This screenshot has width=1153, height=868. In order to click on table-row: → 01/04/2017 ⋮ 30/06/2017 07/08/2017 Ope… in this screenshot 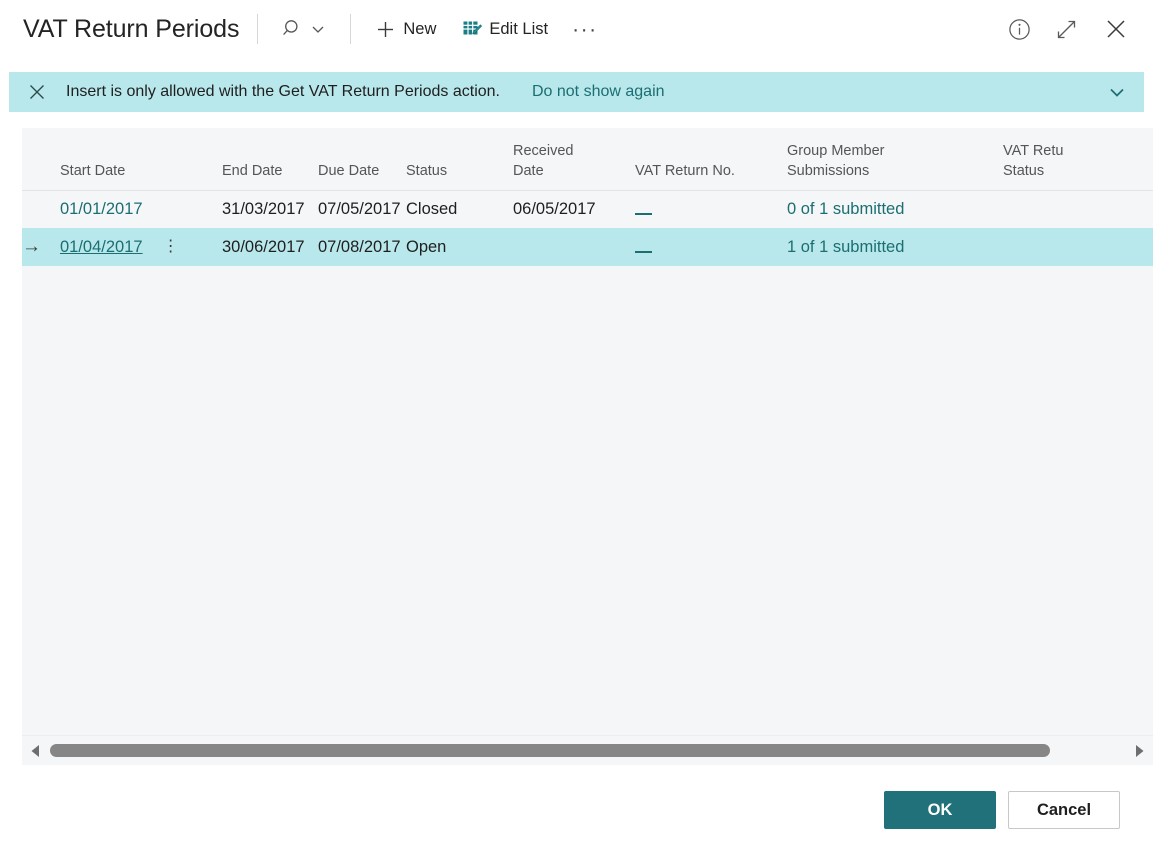, I will do `click(587, 247)`.